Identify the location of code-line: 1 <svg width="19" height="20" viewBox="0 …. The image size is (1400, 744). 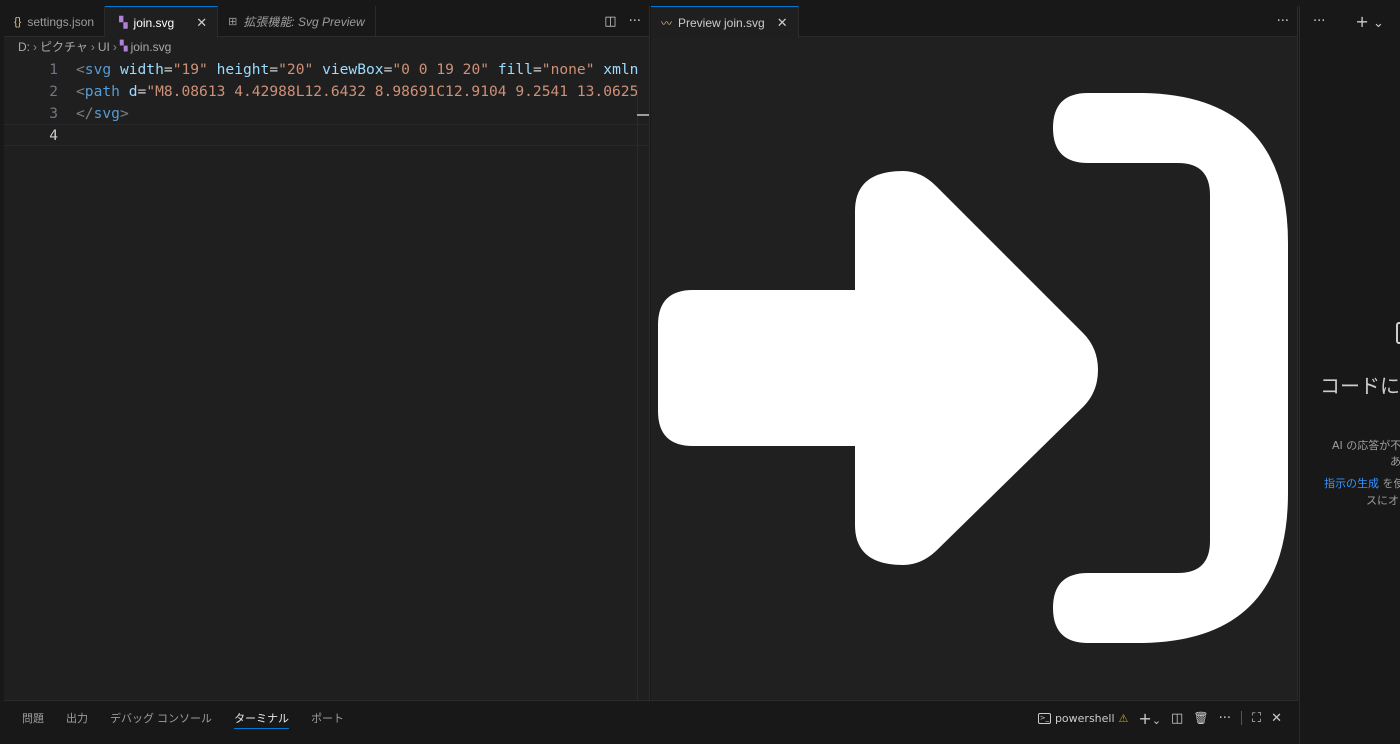
(326, 69).